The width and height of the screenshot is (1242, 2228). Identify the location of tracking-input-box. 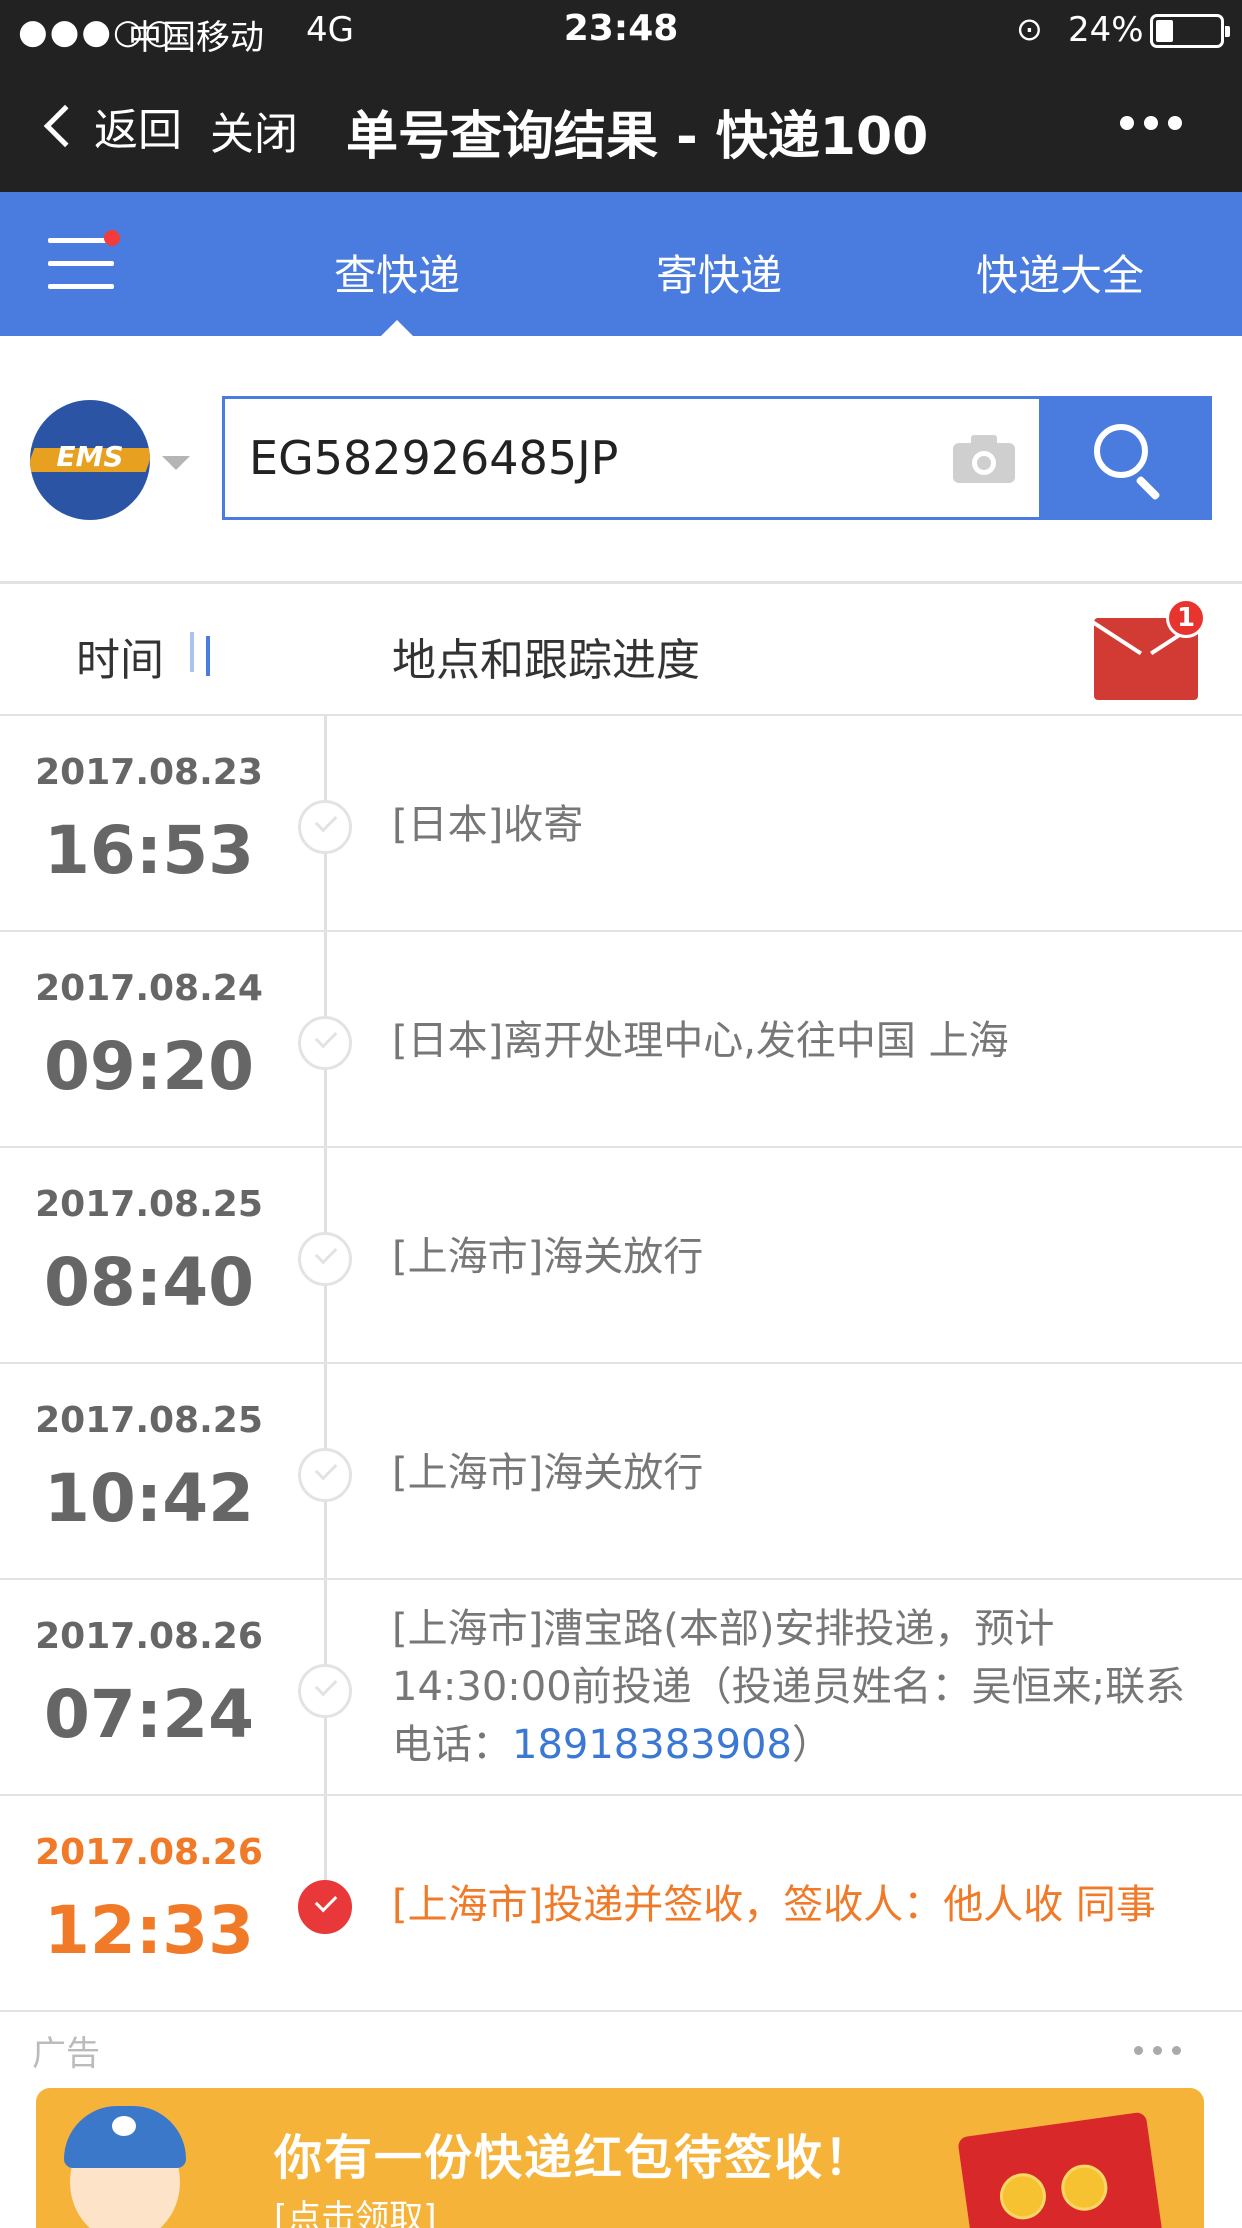
(632, 458).